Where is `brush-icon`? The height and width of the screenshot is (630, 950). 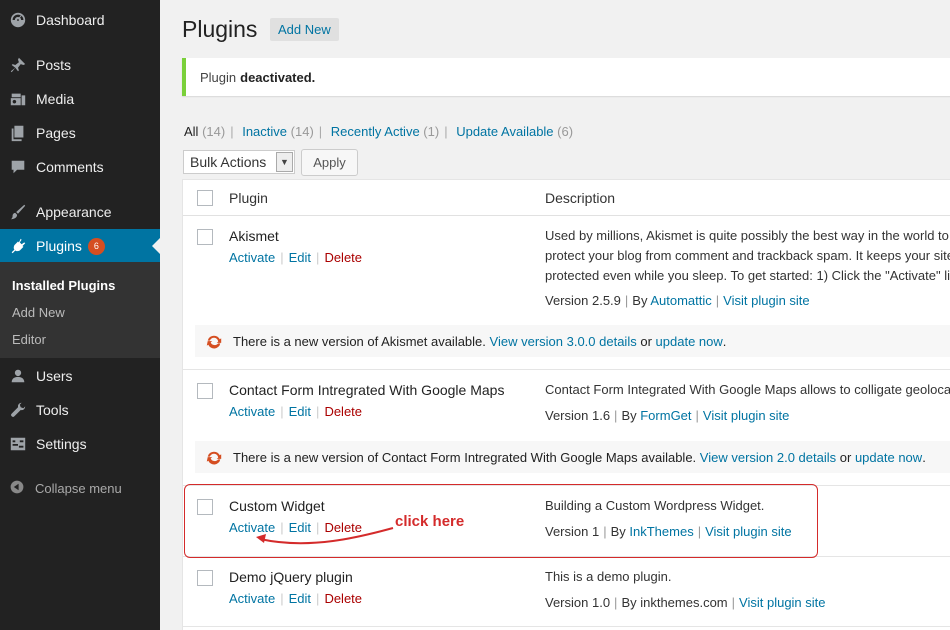
brush-icon is located at coordinates (18, 212).